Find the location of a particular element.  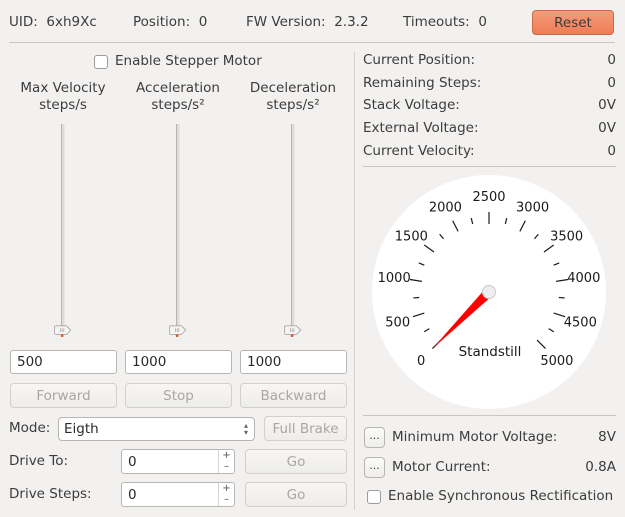

gauge-label: 4000 is located at coordinates (583, 278).